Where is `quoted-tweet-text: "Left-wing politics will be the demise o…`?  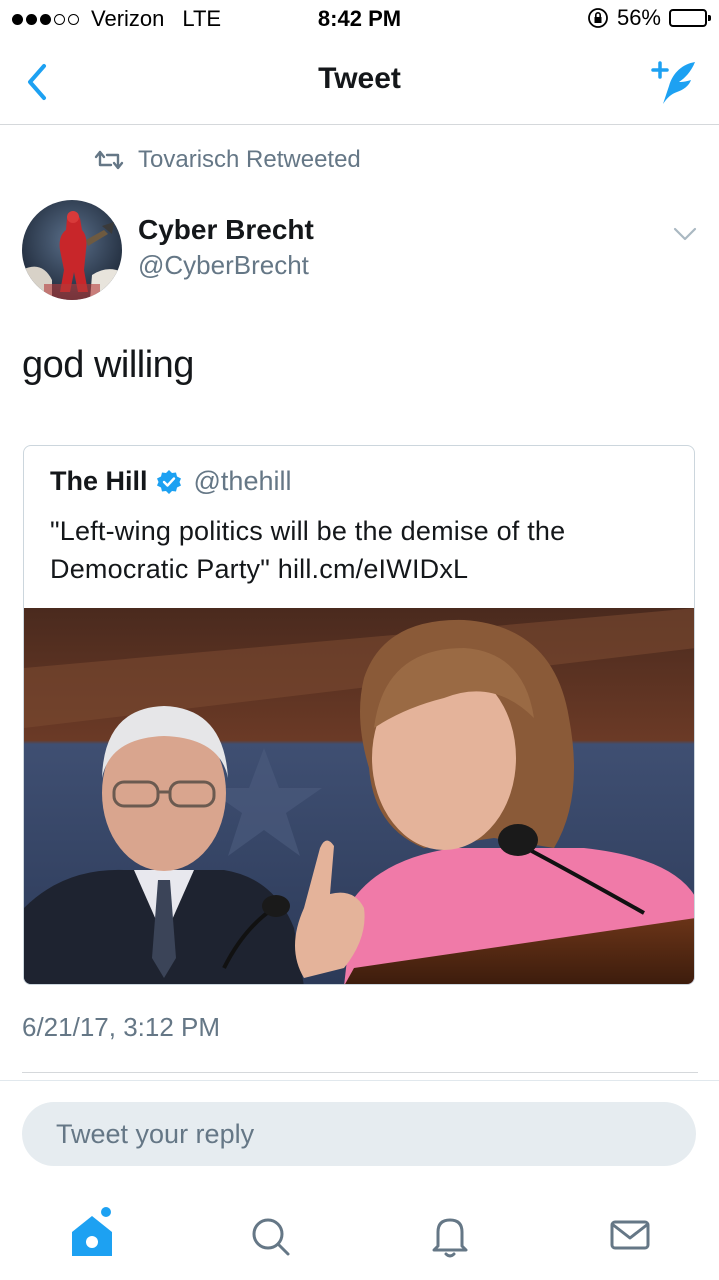
quoted-tweet-text: "Left-wing politics will be the demise o… is located at coordinates (308, 550).